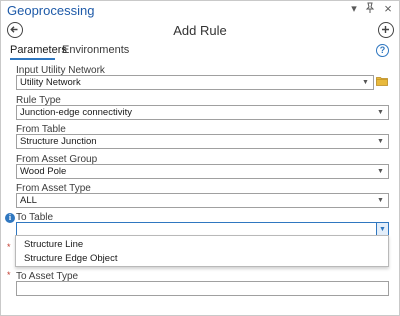  What do you see at coordinates (28, 200) in the screenshot?
I see `from-asset-type-value: ALL` at bounding box center [28, 200].